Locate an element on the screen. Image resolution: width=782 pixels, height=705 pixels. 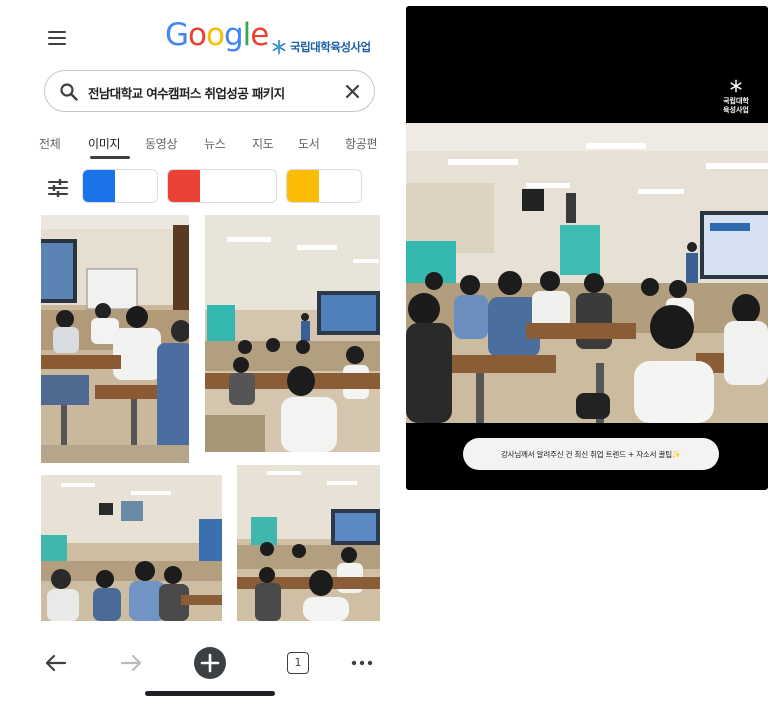
logo-letter: l is located at coordinates (247, 35).